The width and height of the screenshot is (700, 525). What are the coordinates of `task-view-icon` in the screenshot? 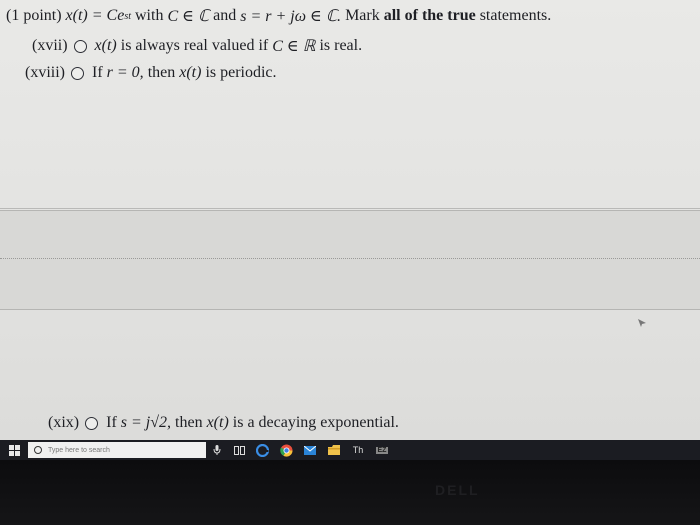 It's located at (239, 450).